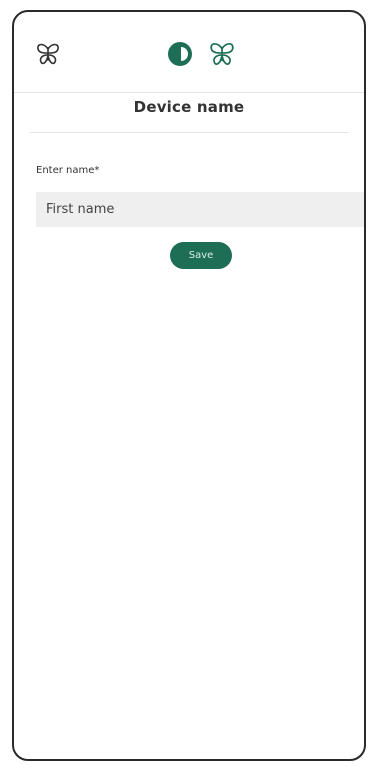  What do you see at coordinates (68, 170) in the screenshot?
I see `name-field-label: Enter name*` at bounding box center [68, 170].